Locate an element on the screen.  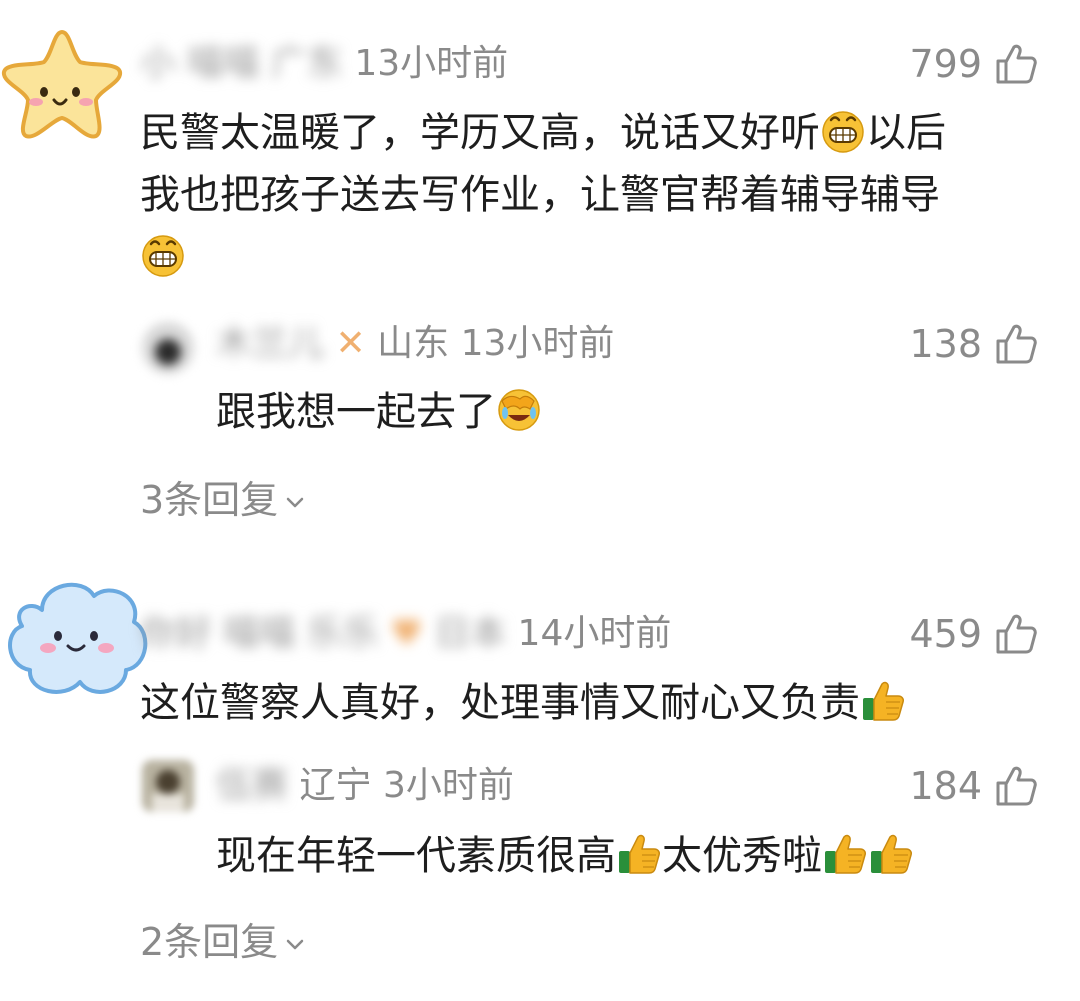
like-count: 459 is located at coordinates (945, 634).